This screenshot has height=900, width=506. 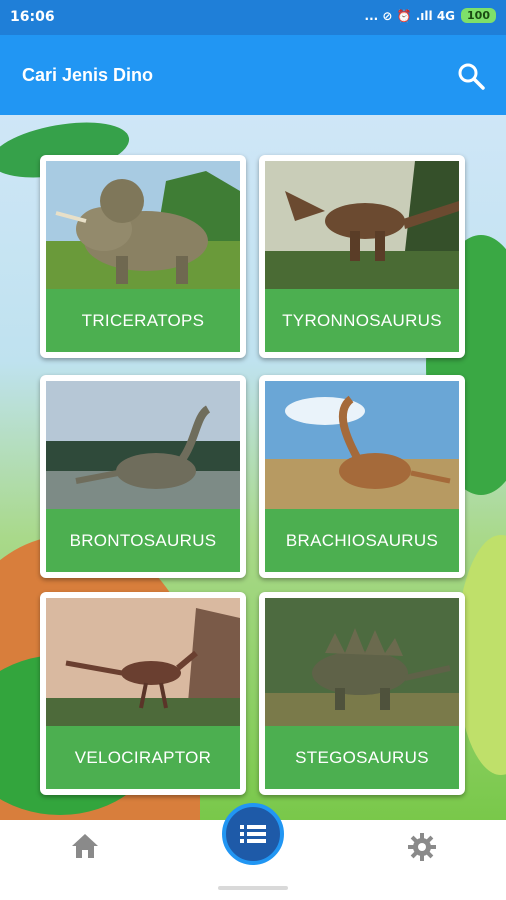 What do you see at coordinates (253, 888) in the screenshot?
I see `gesture-bar` at bounding box center [253, 888].